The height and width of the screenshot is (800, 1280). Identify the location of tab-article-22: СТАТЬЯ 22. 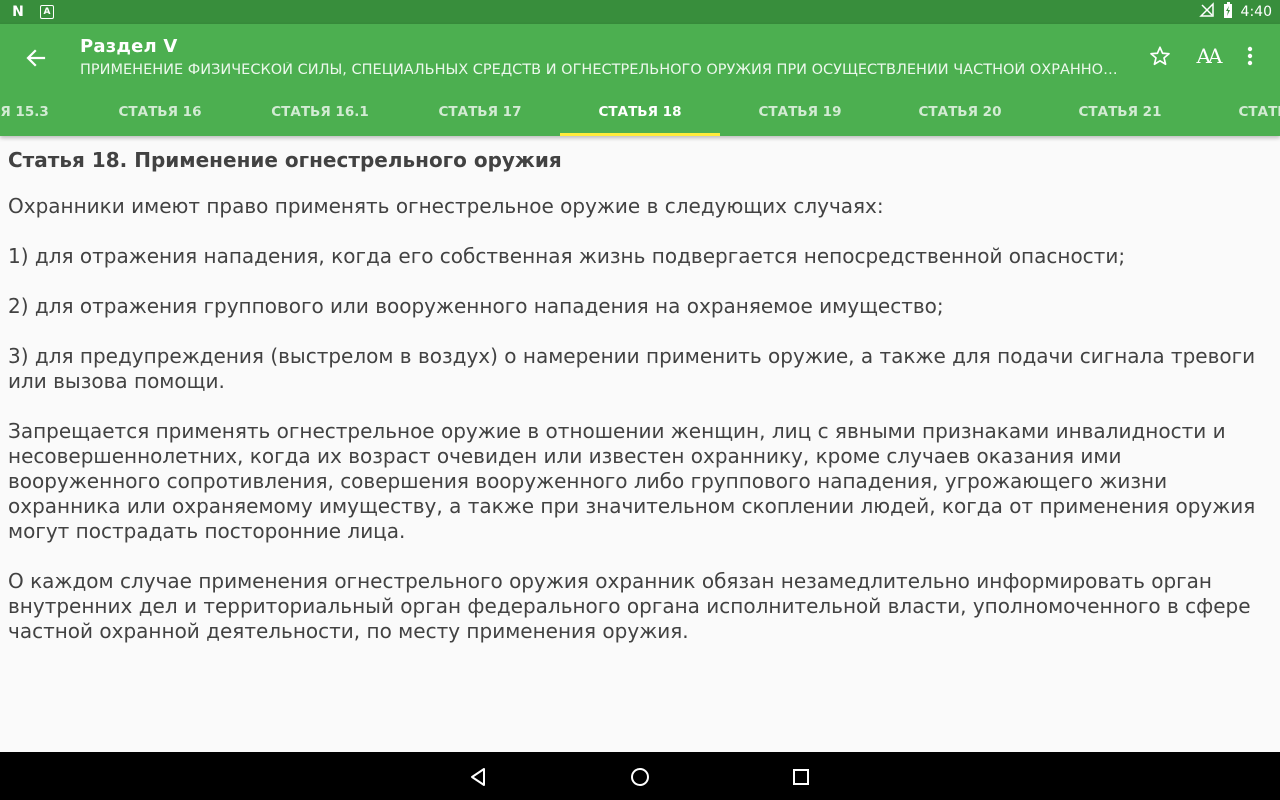
(1240, 116).